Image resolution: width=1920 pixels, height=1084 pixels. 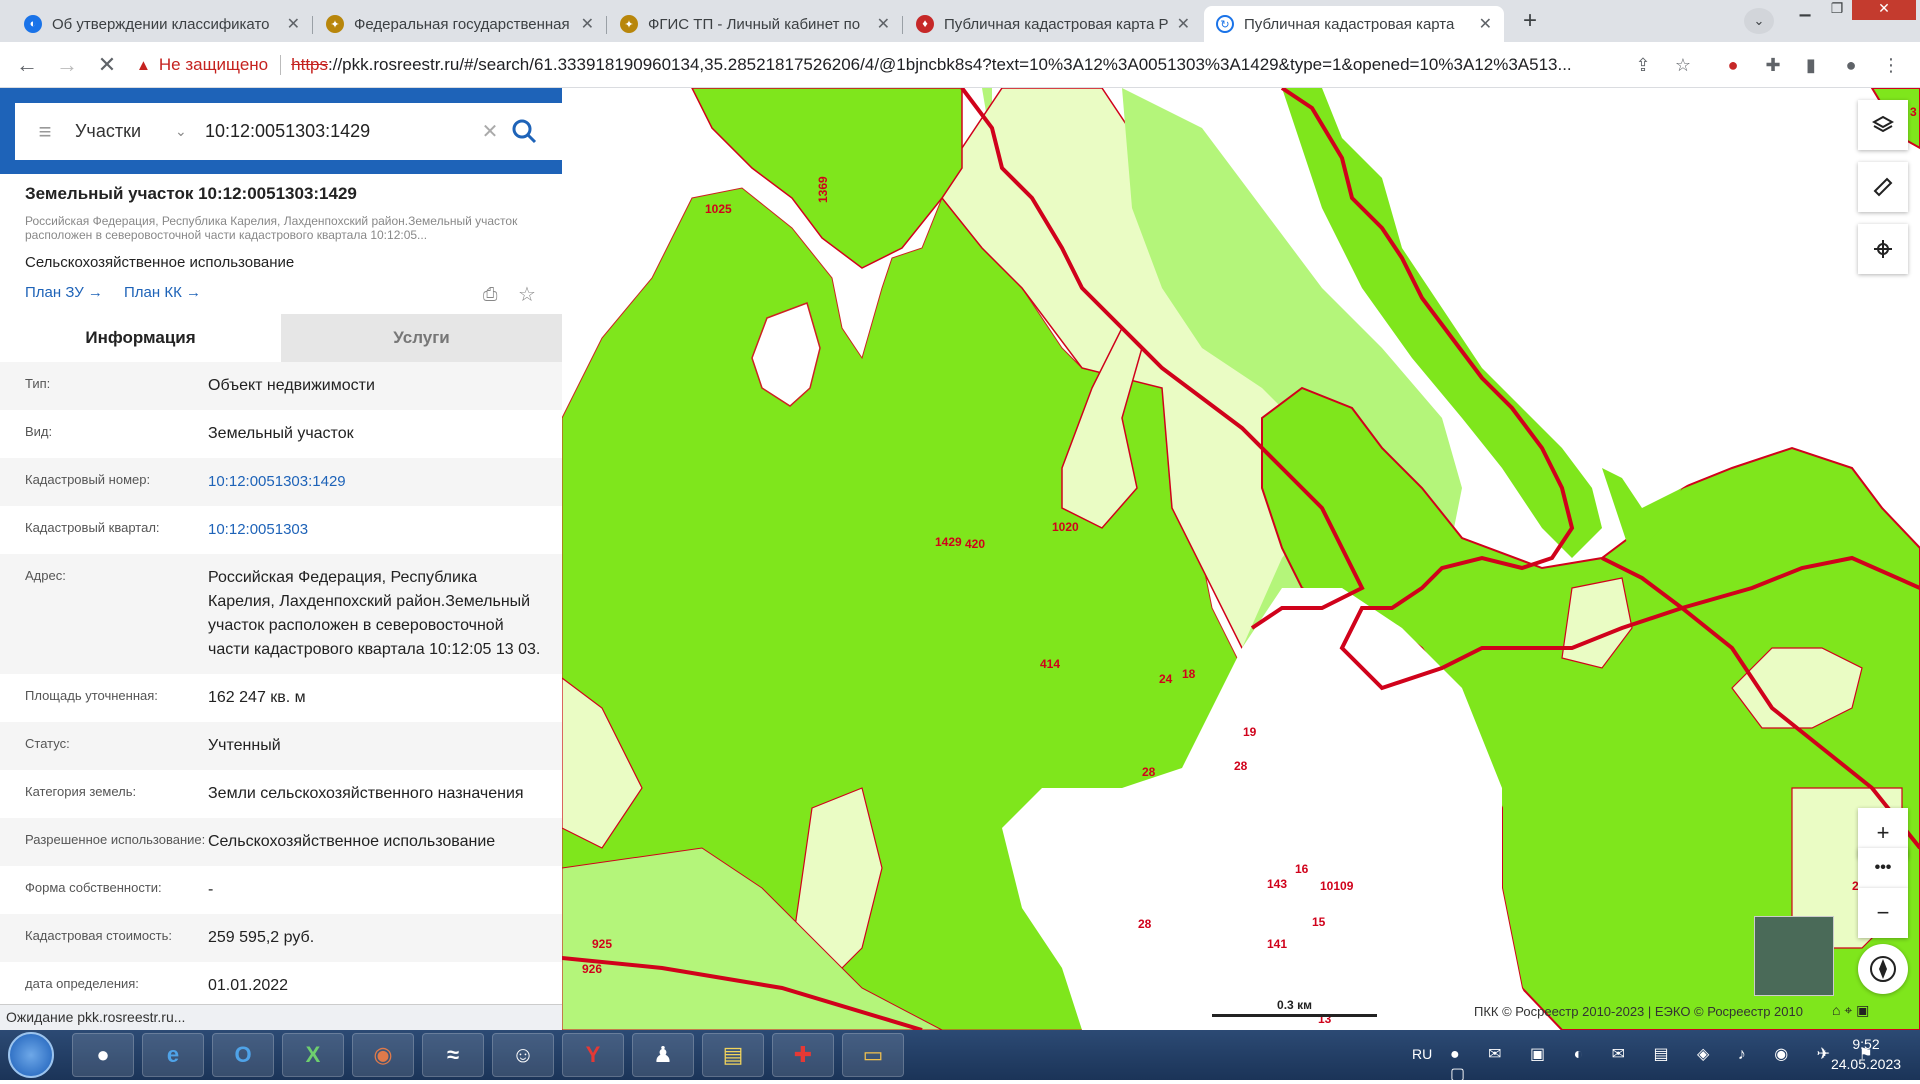 I want to click on browser-tab-1: ◐ Об утверждении классификато ✕, so click(x=162, y=24).